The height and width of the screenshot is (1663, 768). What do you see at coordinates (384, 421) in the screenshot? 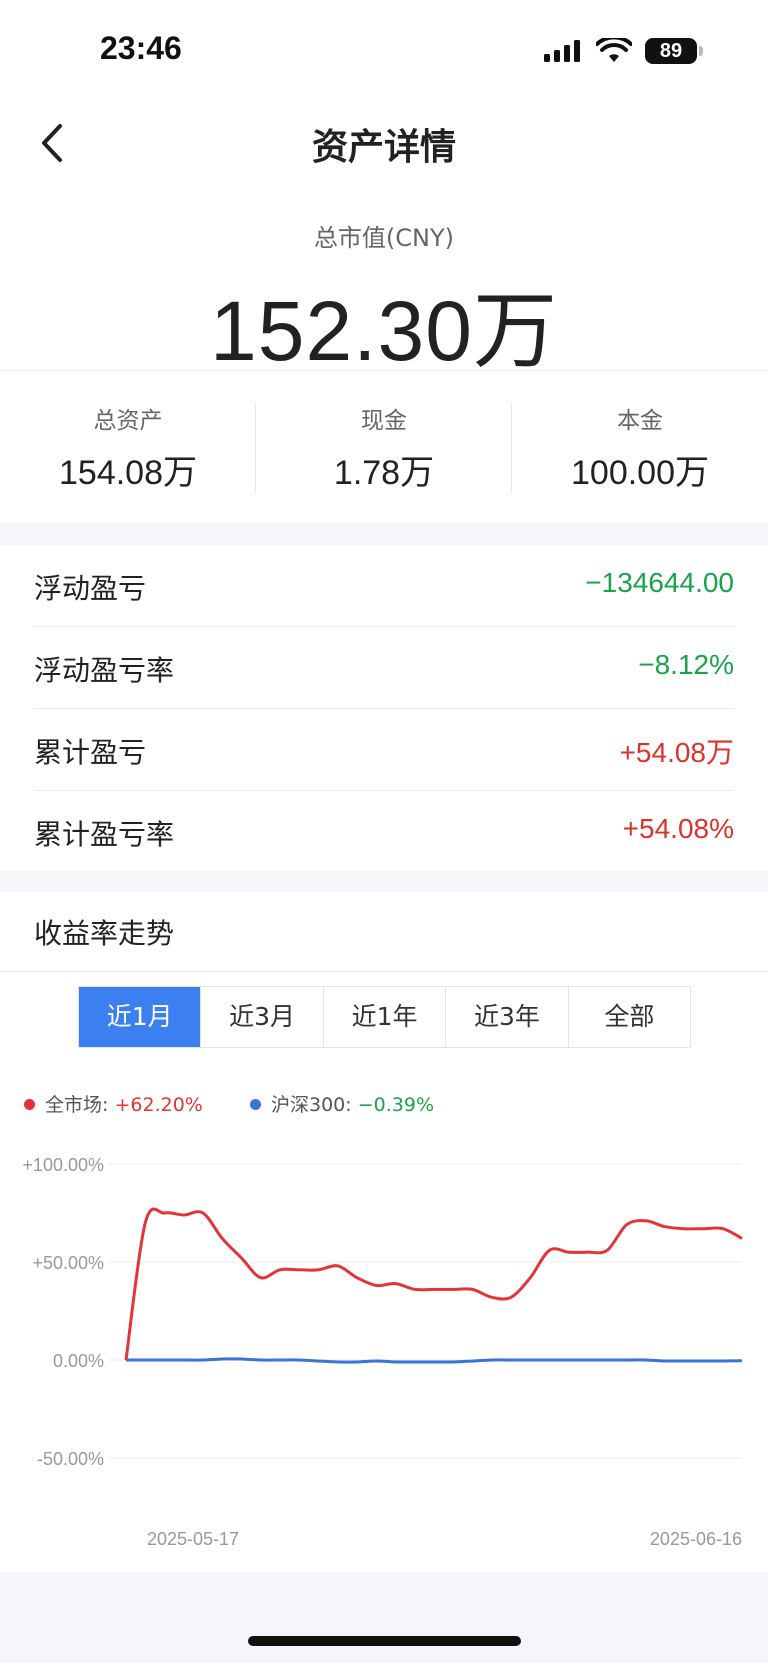
I see `stat-label: 现金` at bounding box center [384, 421].